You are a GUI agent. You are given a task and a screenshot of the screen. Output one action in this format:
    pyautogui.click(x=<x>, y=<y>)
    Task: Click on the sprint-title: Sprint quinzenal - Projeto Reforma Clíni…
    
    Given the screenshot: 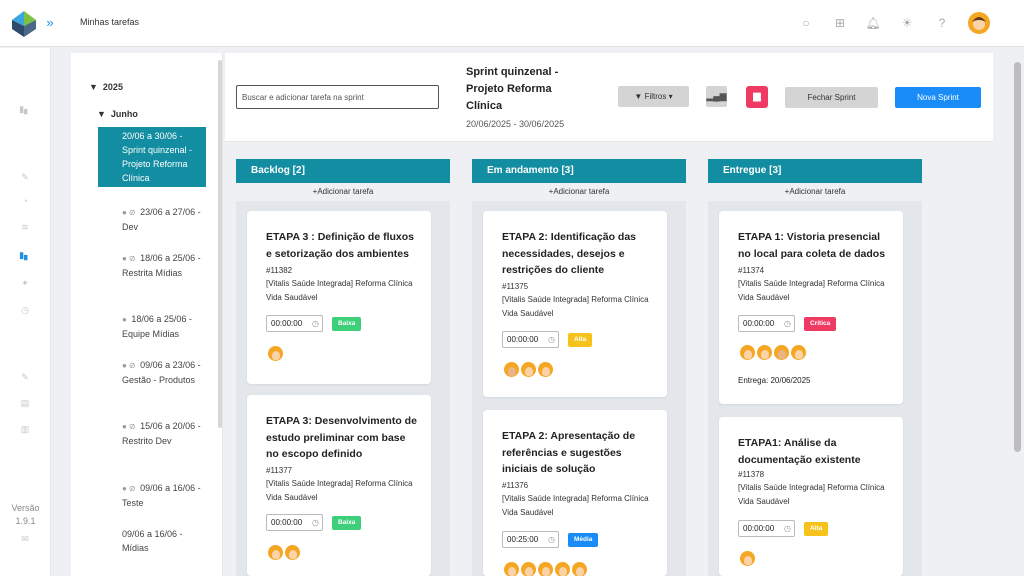 What is the action you would take?
    pyautogui.click(x=512, y=89)
    